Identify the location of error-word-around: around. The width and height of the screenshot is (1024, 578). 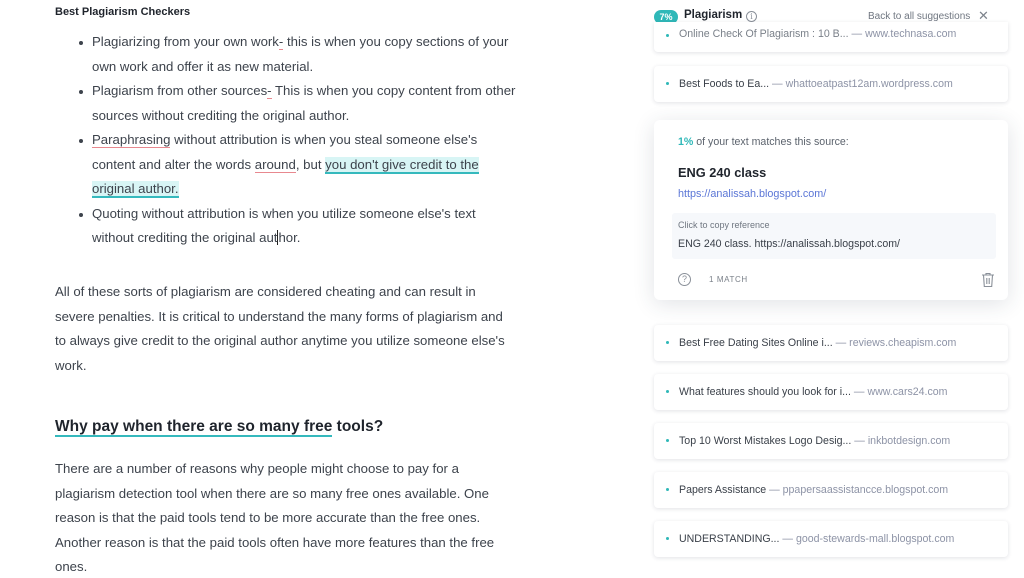
(275, 164).